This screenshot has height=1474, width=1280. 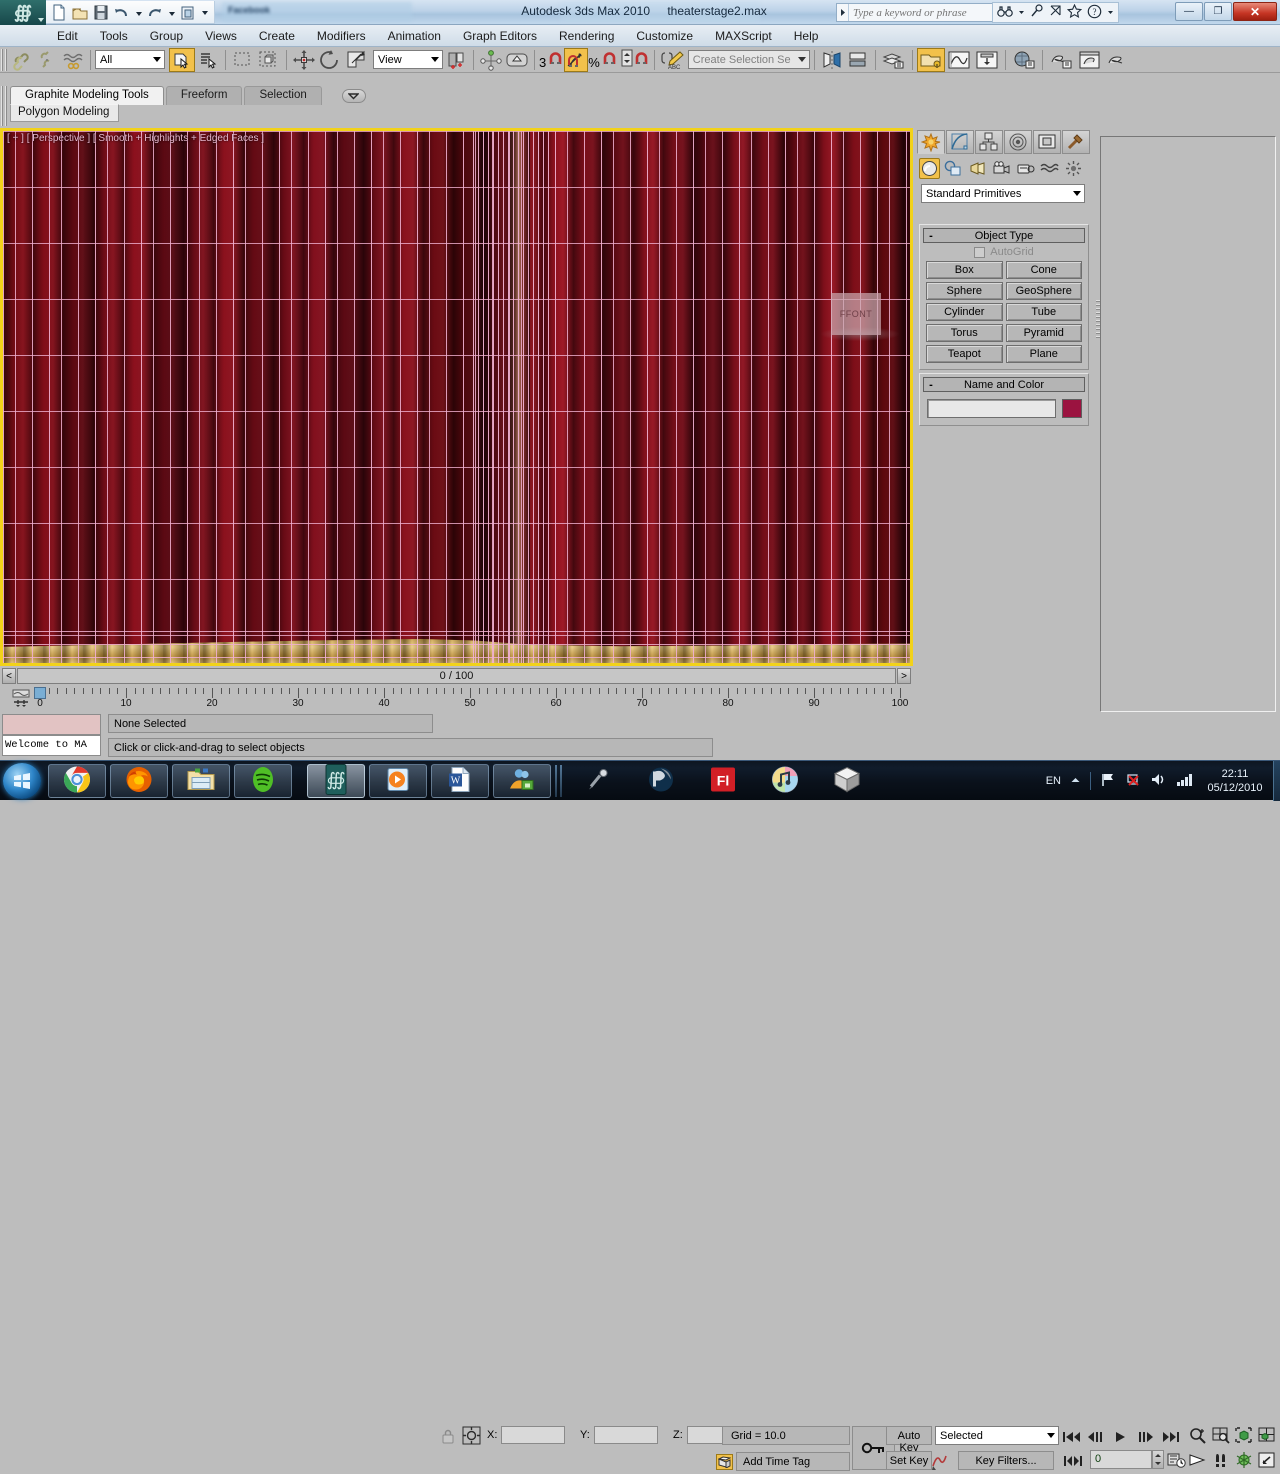 What do you see at coordinates (724, 1462) in the screenshot?
I see `time-tag-icon` at bounding box center [724, 1462].